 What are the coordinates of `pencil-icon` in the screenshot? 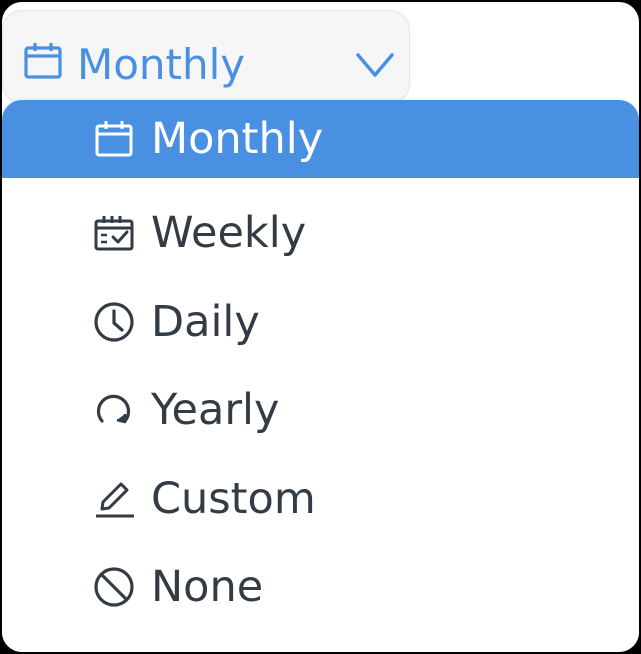 It's located at (115, 500).